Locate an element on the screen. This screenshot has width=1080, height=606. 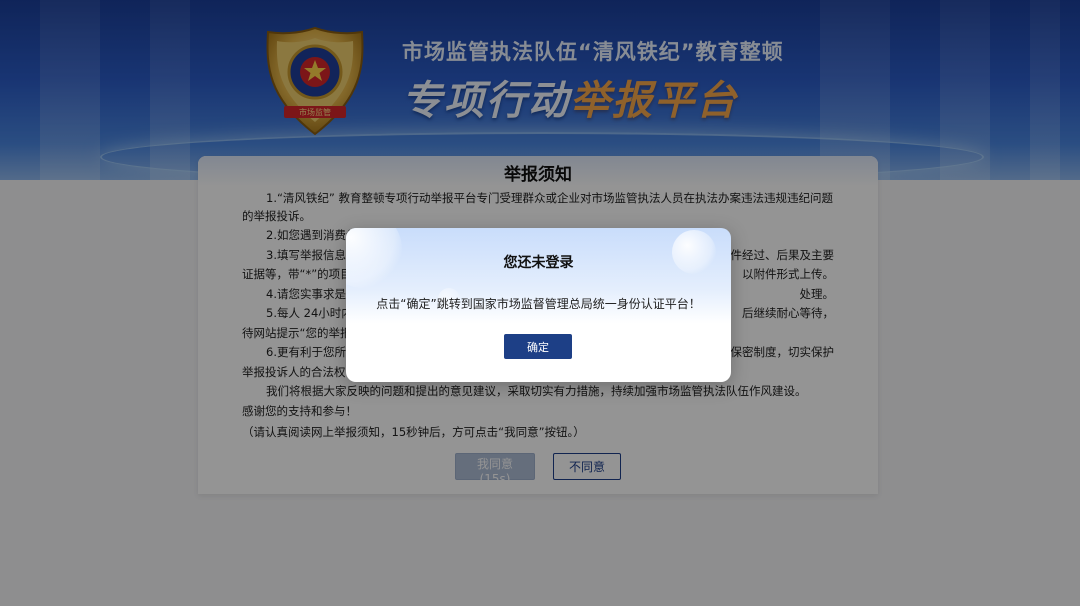
login-required-dialog: 您还未登录 点击“确定”跳转到国家市场监督管理总局统一身份认证平台！ 确定 is located at coordinates (538, 305).